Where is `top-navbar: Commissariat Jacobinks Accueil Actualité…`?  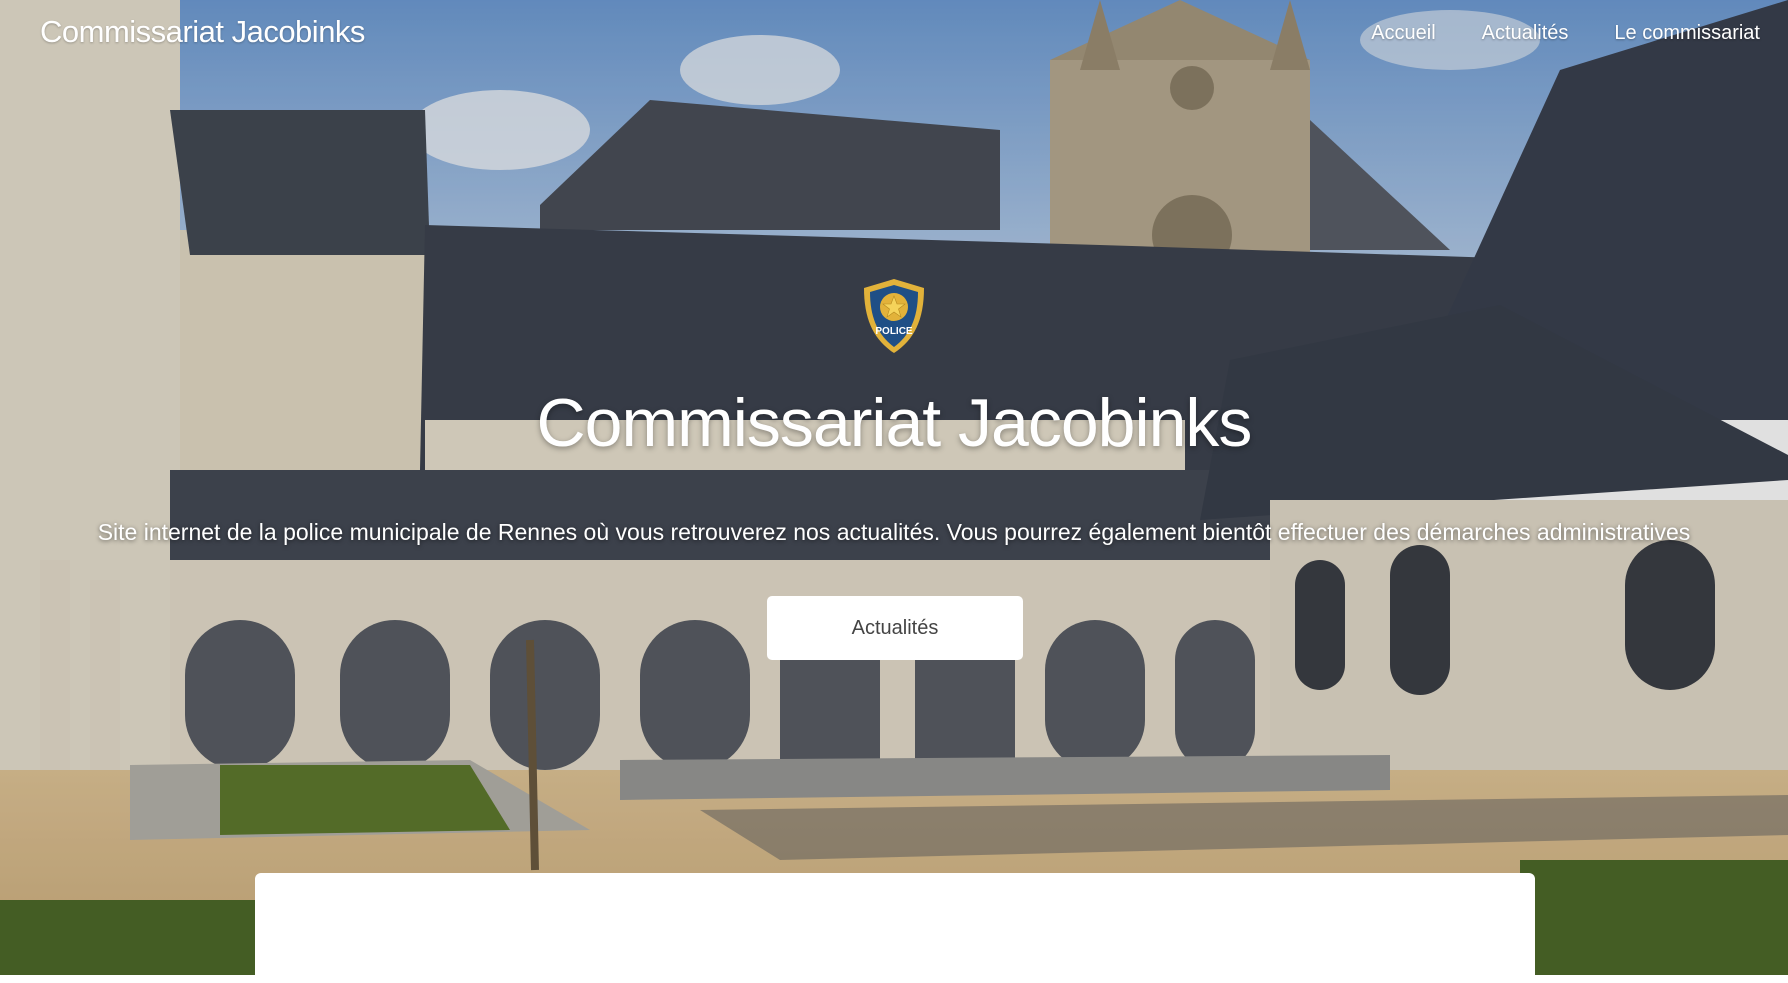
top-navbar: Commissariat Jacobinks Accueil Actualité… is located at coordinates (894, 35).